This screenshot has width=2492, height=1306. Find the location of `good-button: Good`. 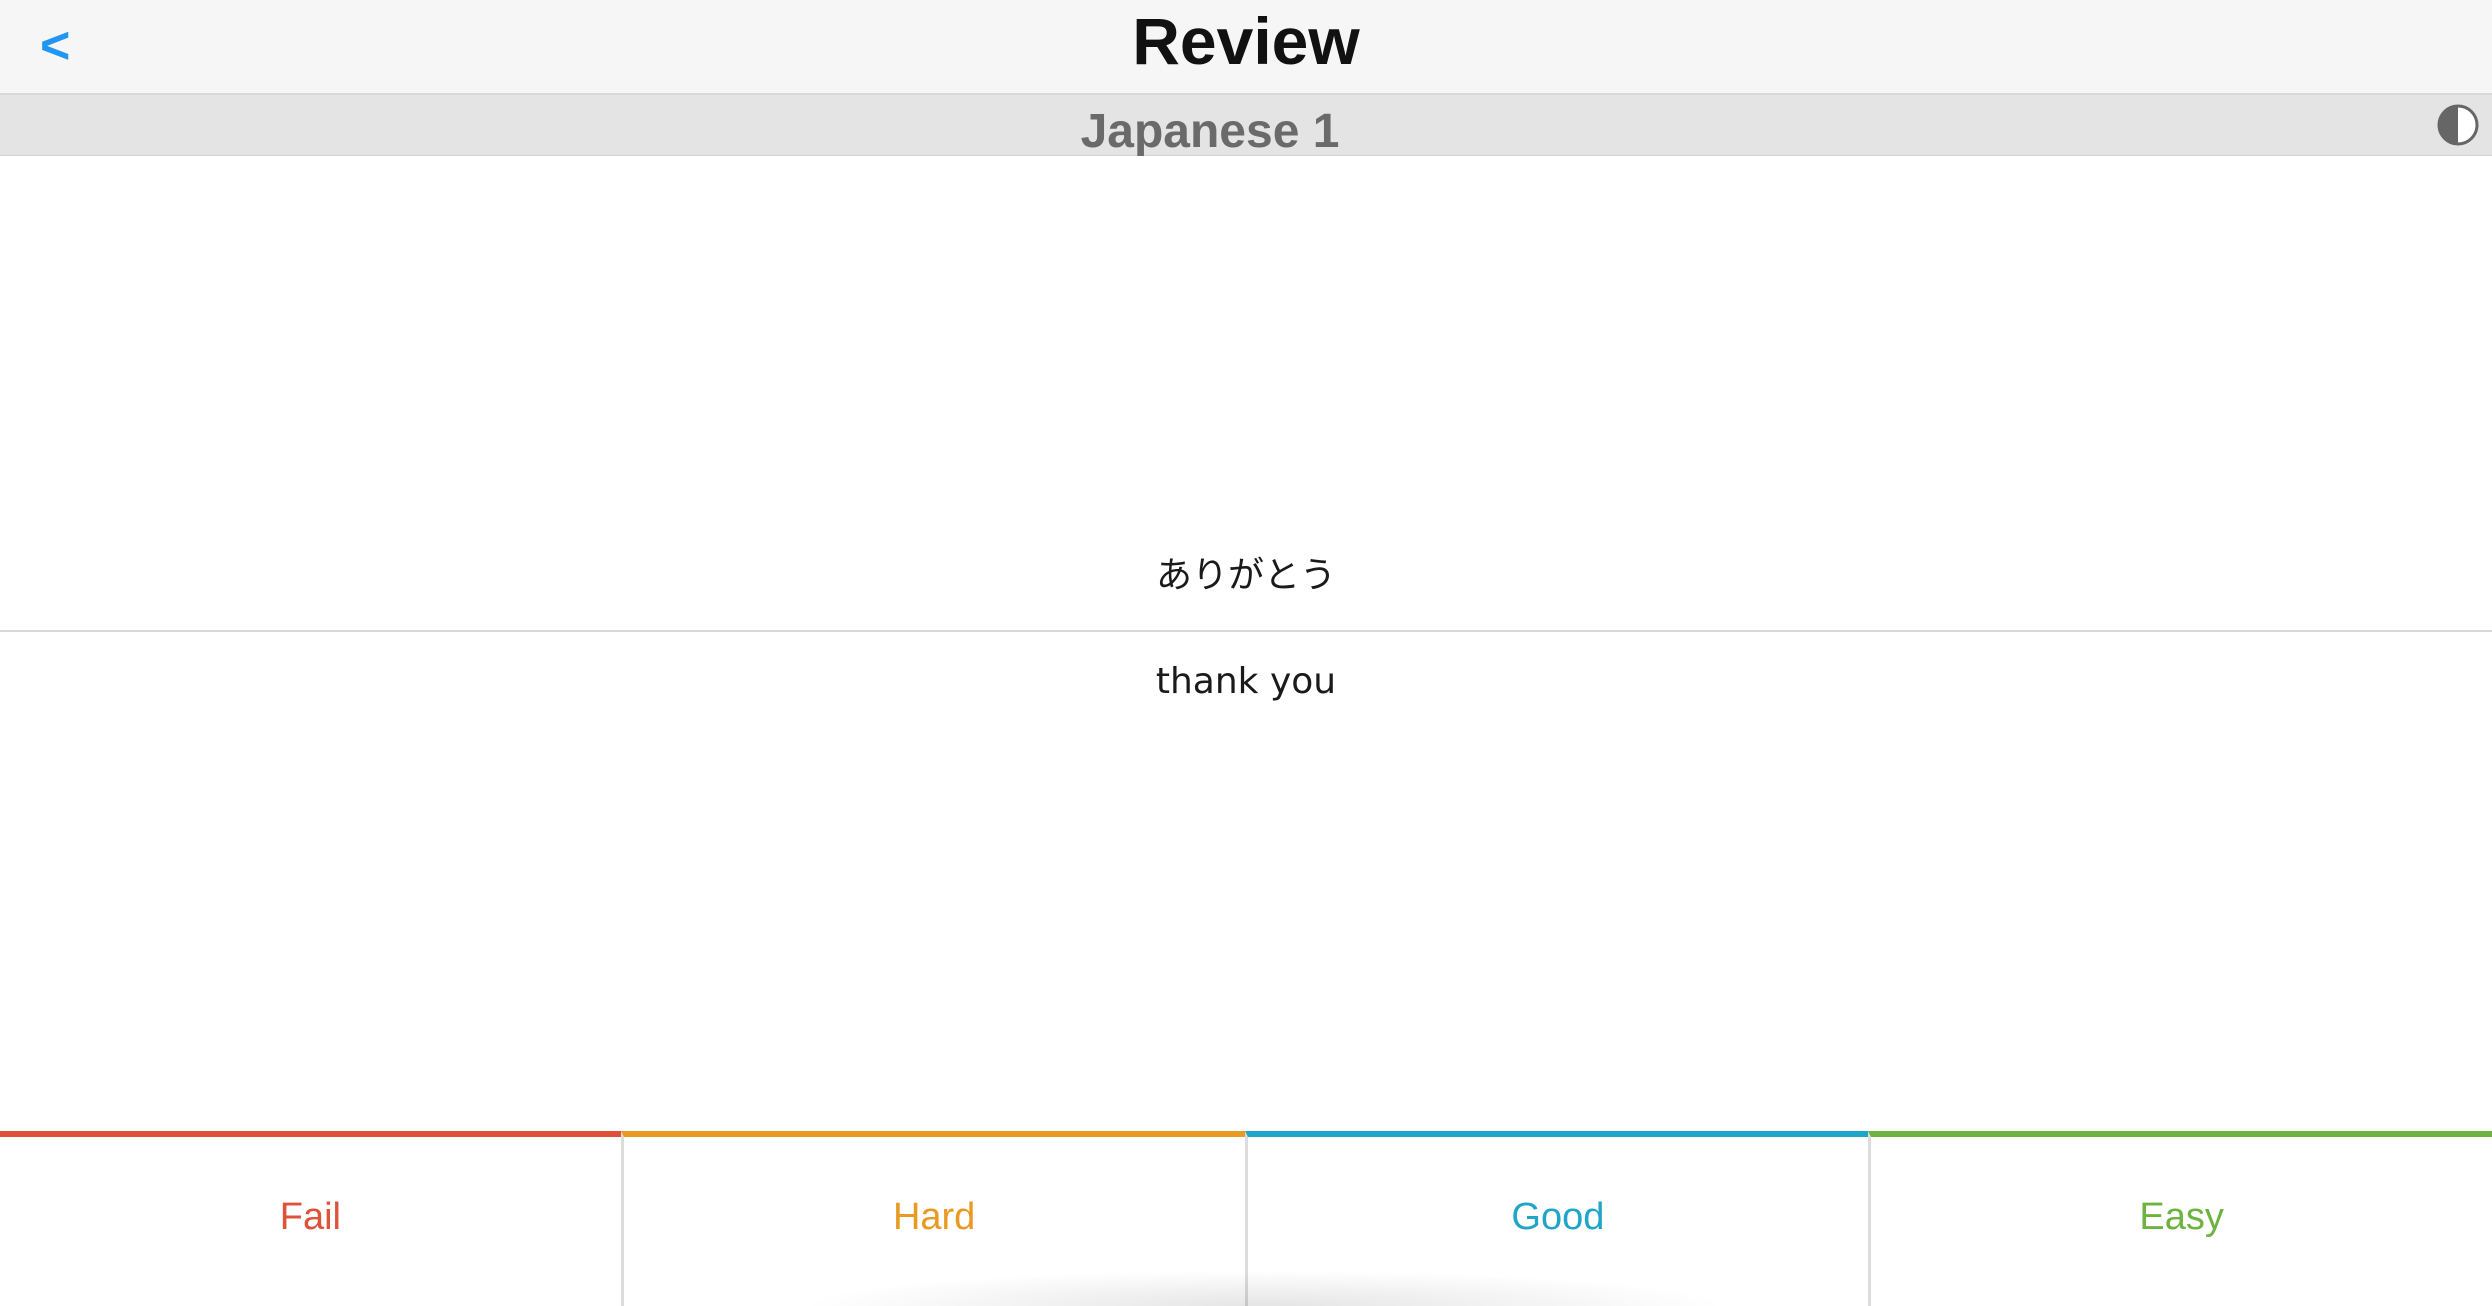

good-button: Good is located at coordinates (1556, 1218).